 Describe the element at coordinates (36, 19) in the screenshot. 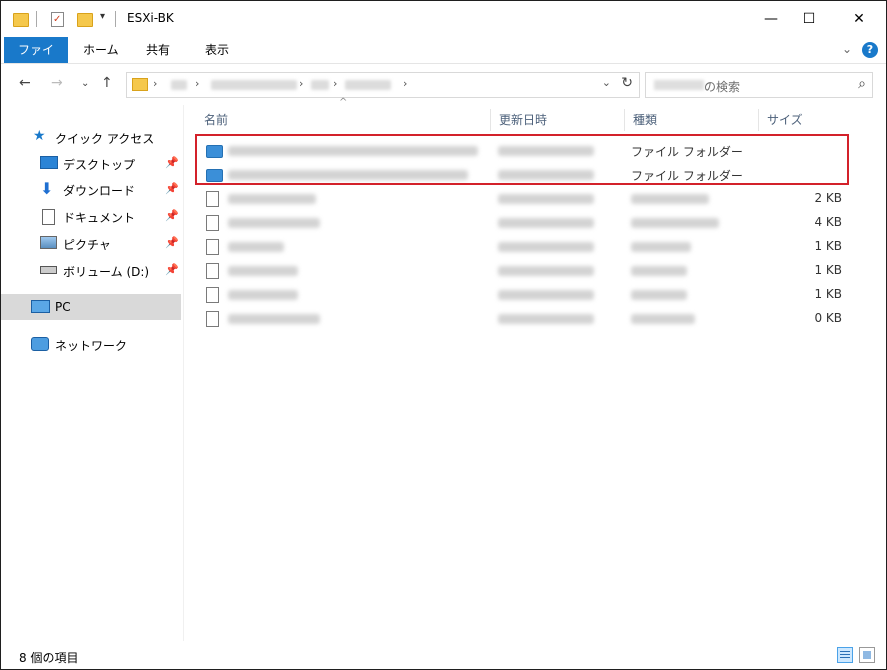

I see `divider` at that location.